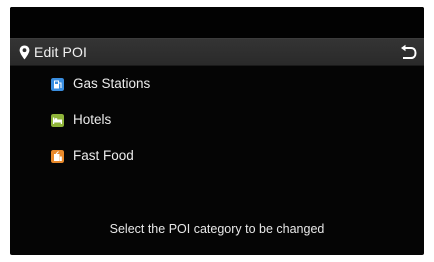 Image resolution: width=434 pixels, height=262 pixels. What do you see at coordinates (24, 52) in the screenshot?
I see `map-pin-icon` at bounding box center [24, 52].